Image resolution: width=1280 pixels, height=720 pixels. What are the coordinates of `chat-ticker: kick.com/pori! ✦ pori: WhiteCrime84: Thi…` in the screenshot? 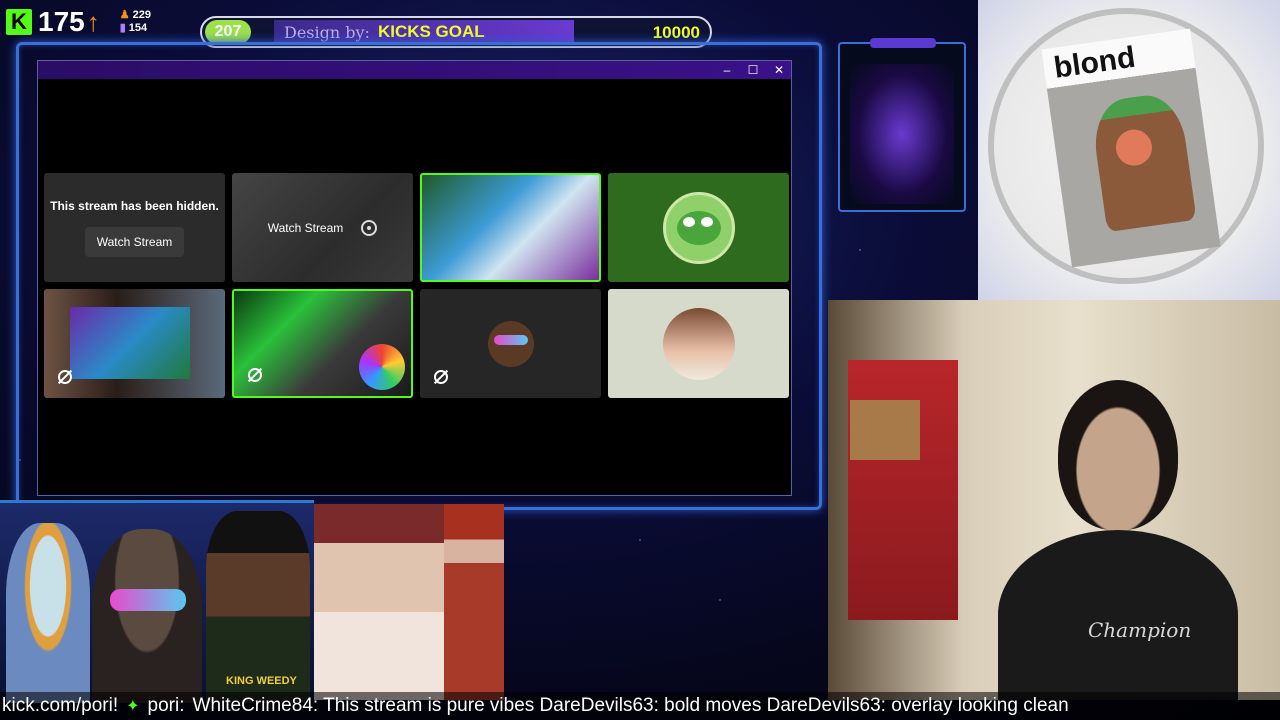 It's located at (640, 706).